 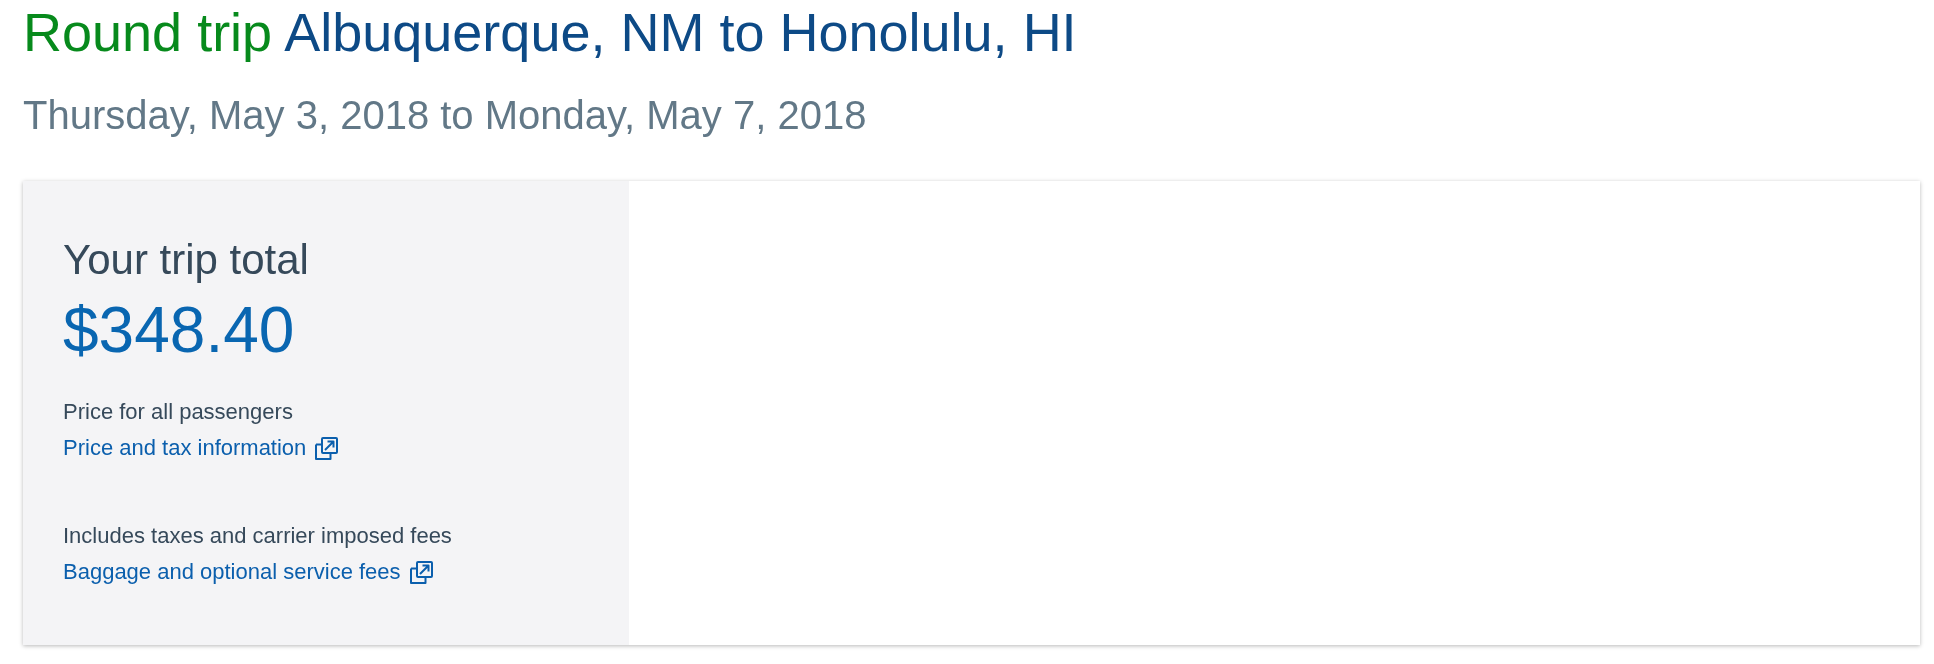 I want to click on info-link: Baggage and optional service fees, so click(x=248, y=572).